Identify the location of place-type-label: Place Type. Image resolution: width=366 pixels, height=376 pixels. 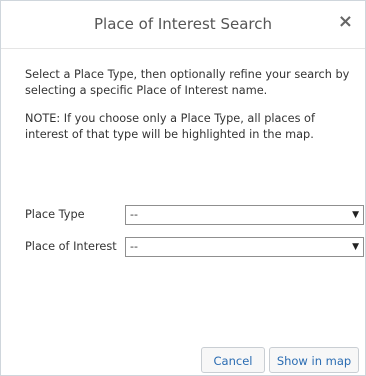
(55, 214).